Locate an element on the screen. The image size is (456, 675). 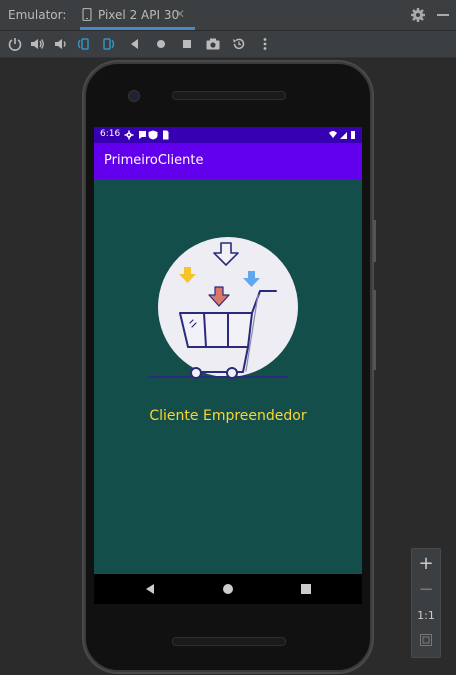
volume-key is located at coordinates (374, 330).